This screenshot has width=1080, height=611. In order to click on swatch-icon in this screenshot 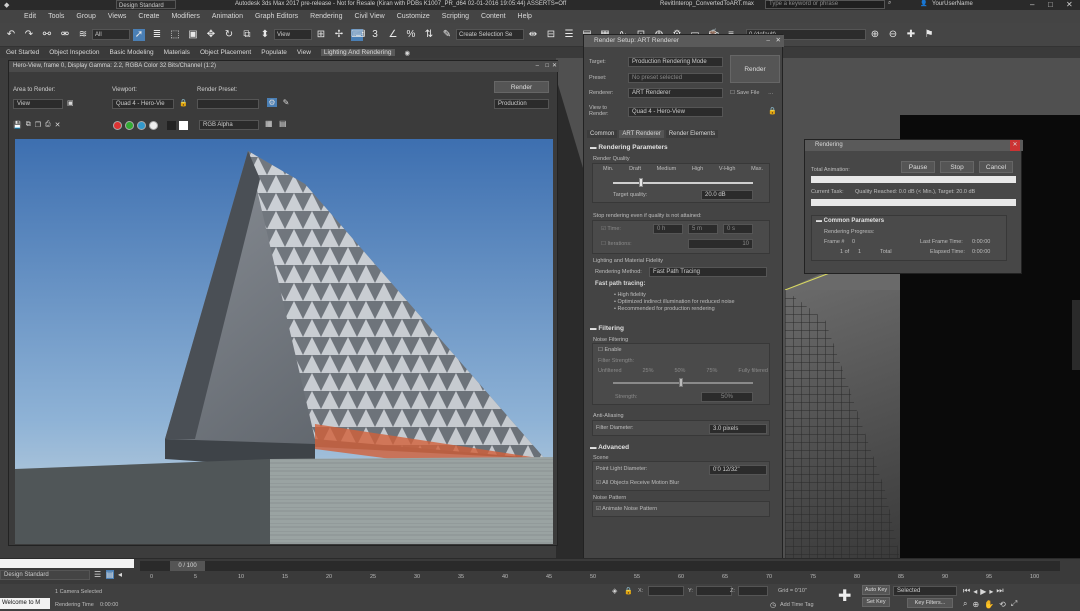, I will do `click(183, 125)`.